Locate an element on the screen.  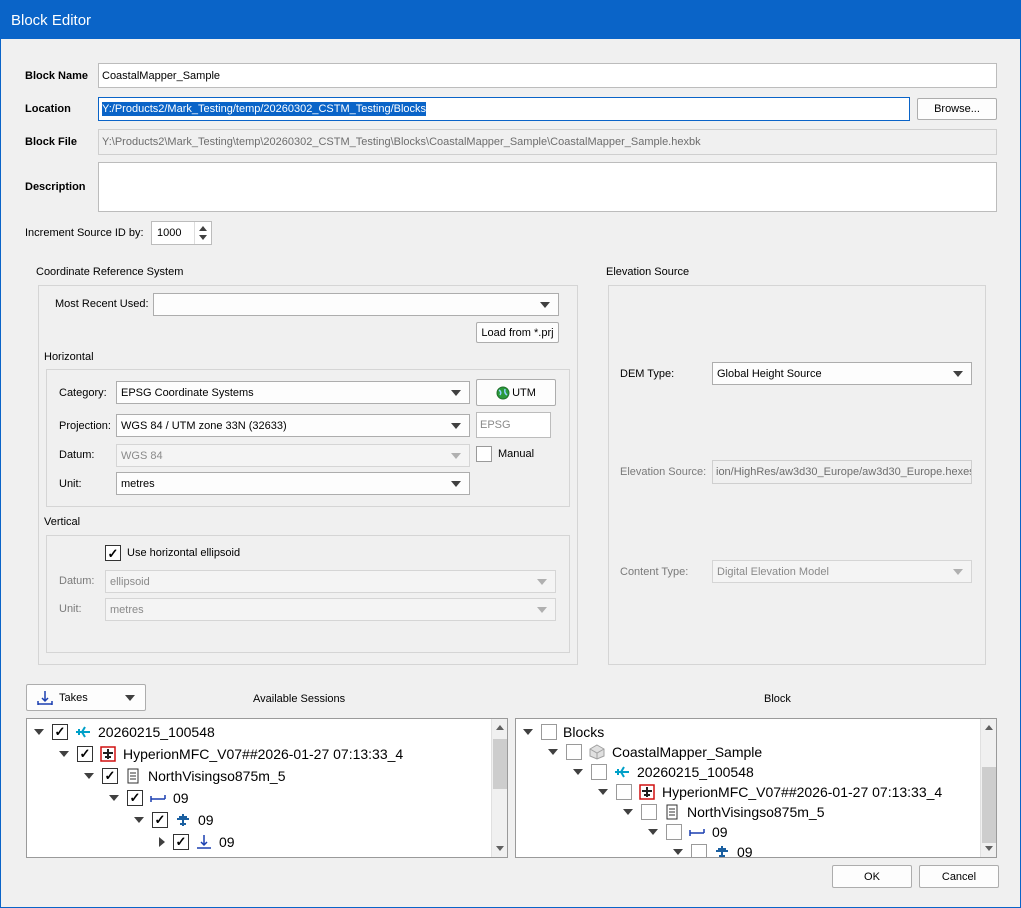
tree-row: Blocks is located at coordinates (563, 732).